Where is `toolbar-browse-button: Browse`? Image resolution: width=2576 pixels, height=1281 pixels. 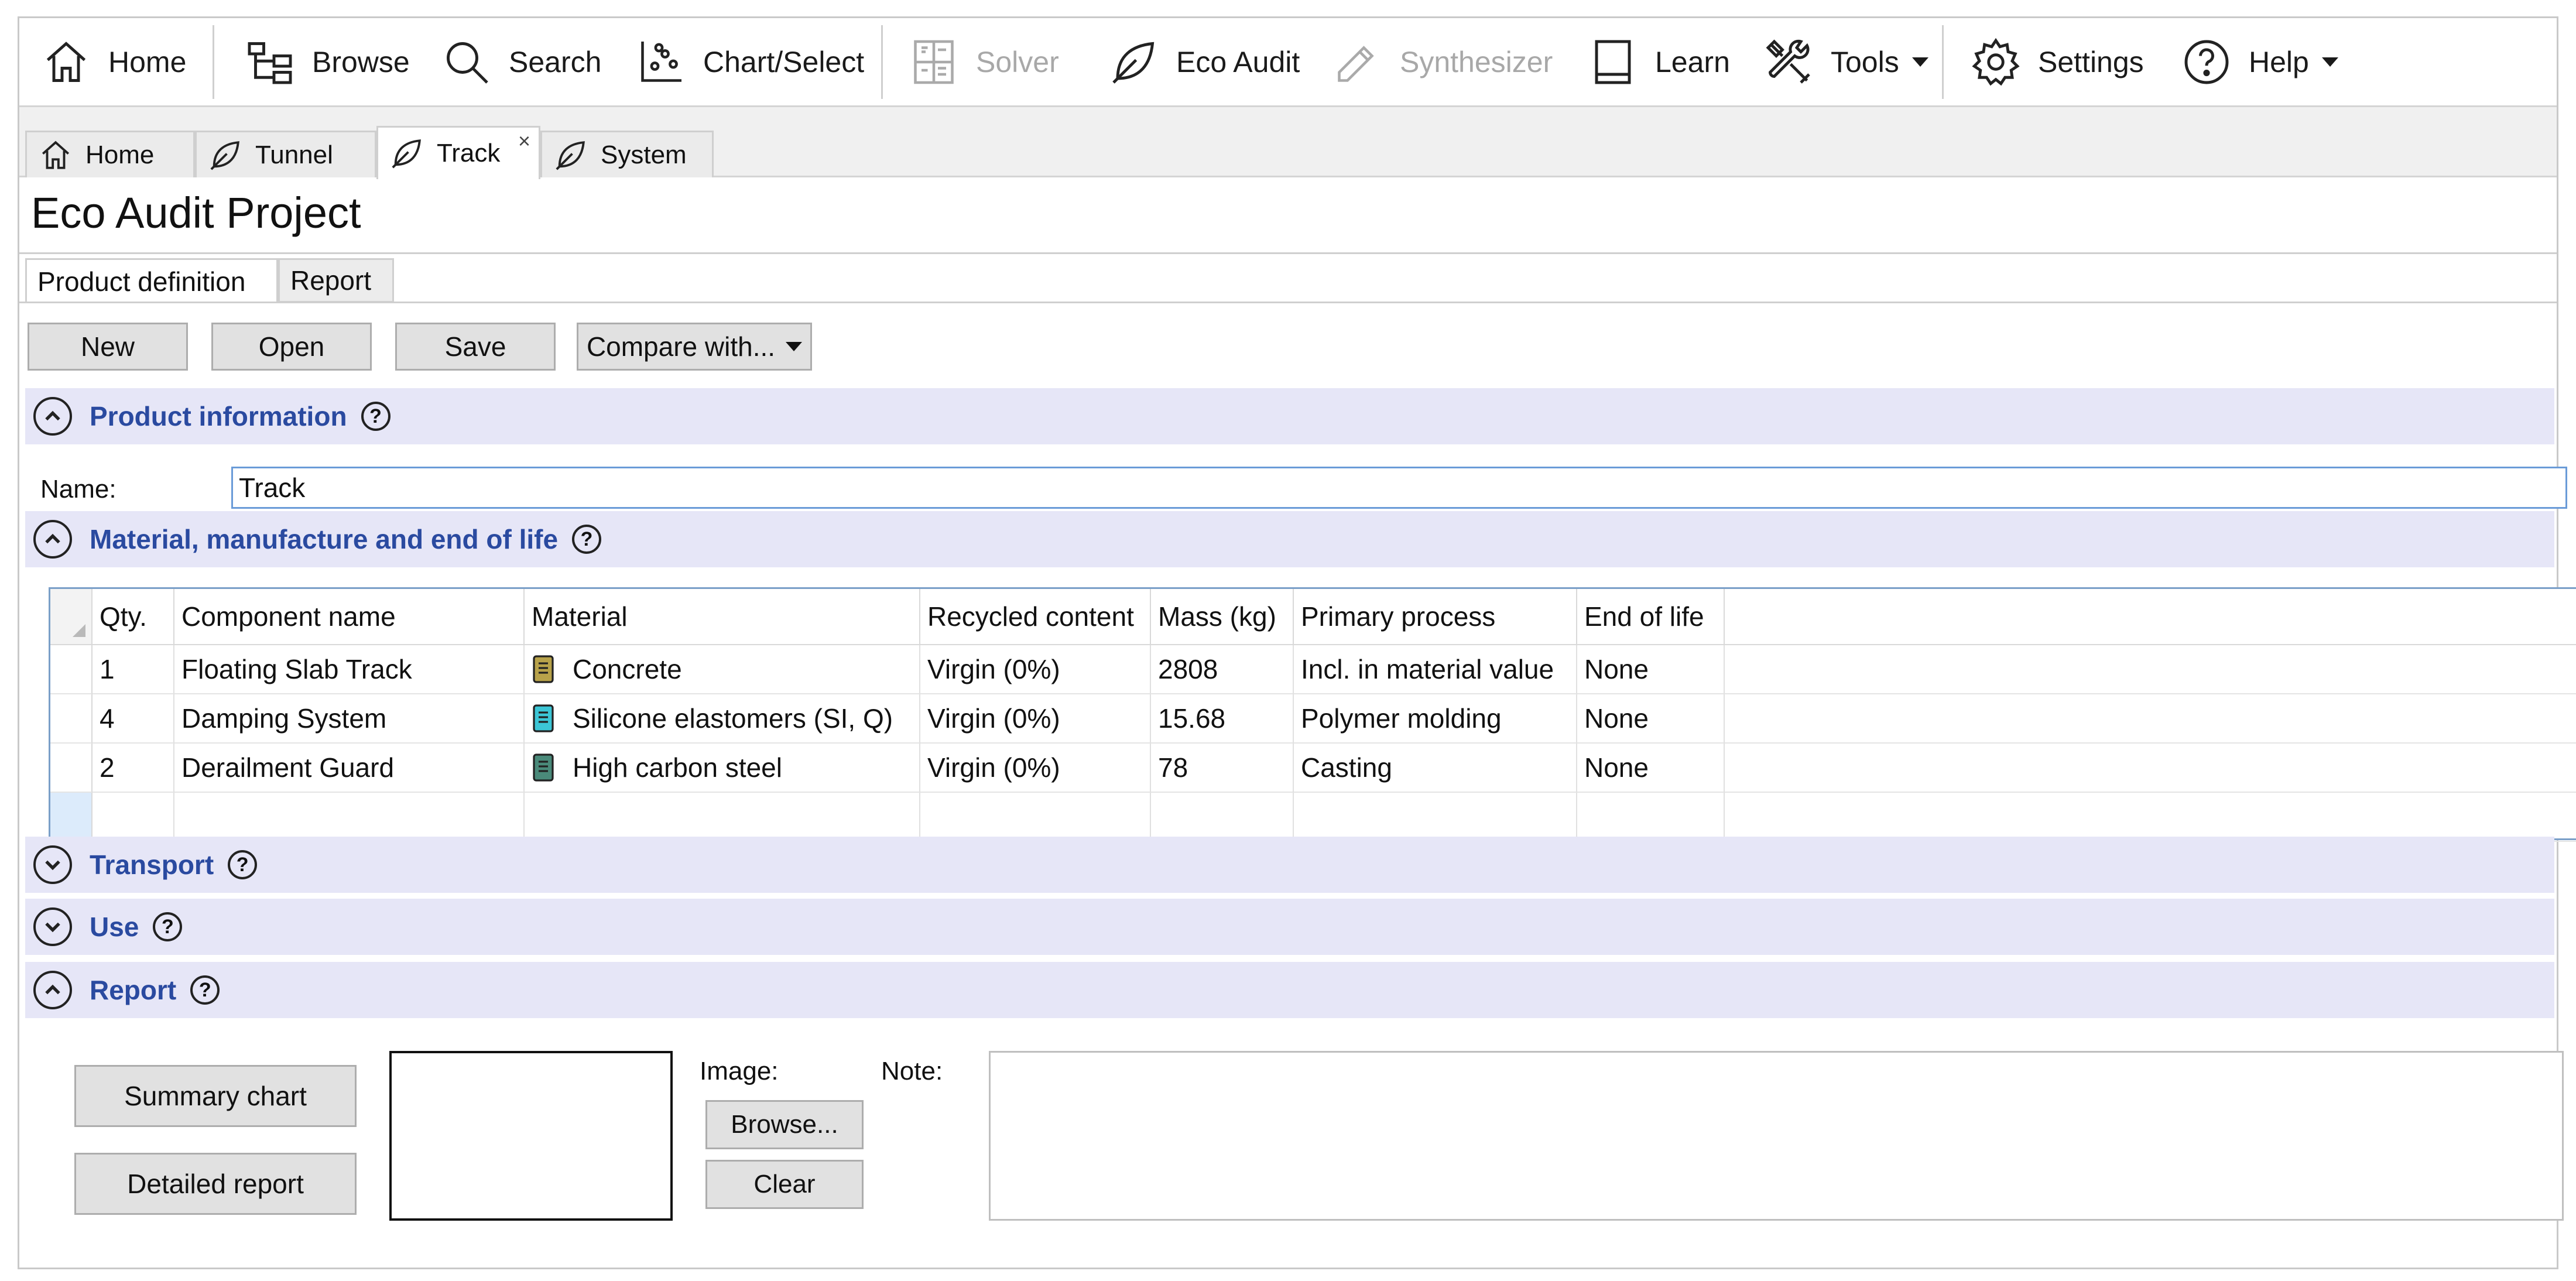 toolbar-browse-button: Browse is located at coordinates (327, 62).